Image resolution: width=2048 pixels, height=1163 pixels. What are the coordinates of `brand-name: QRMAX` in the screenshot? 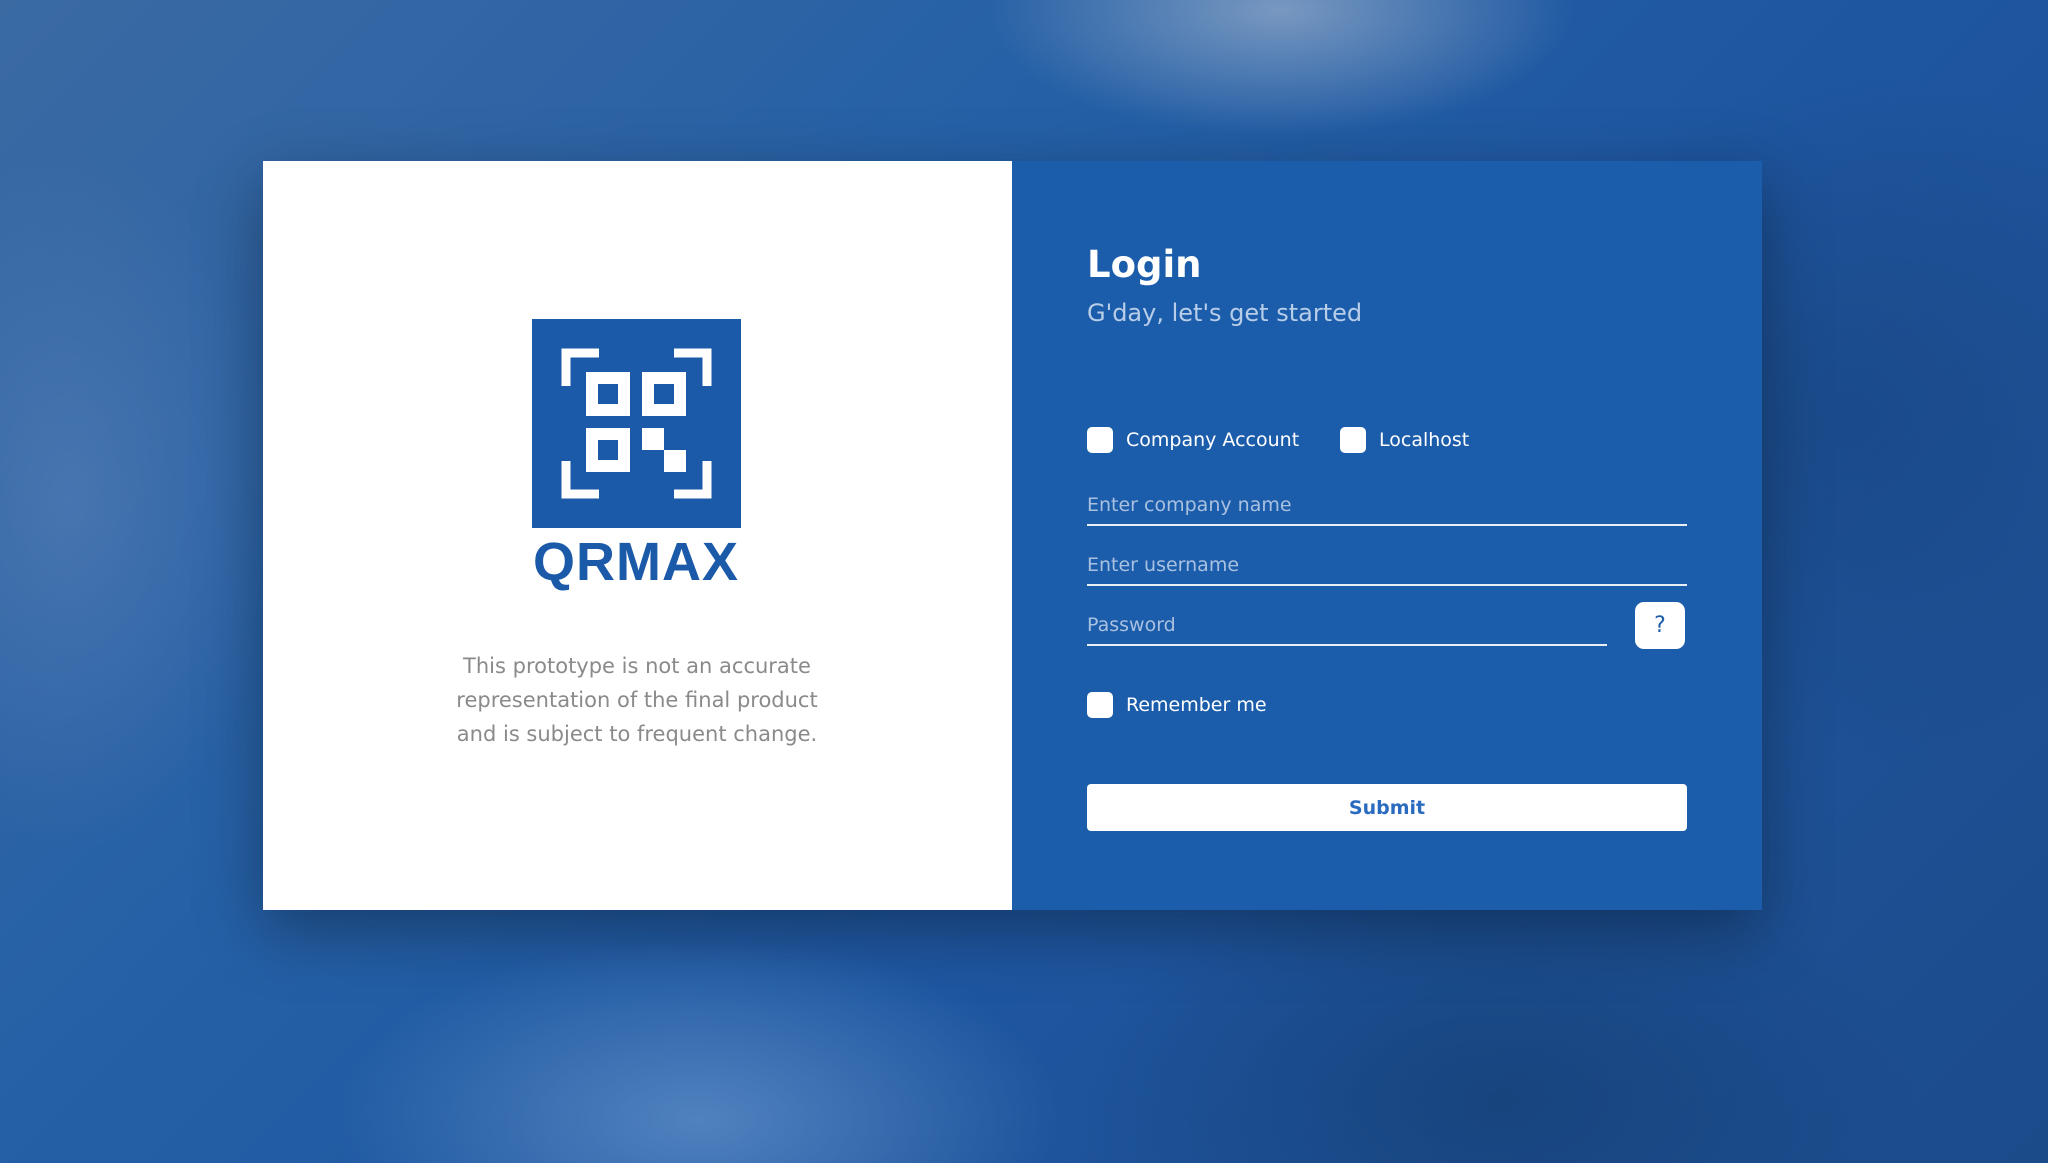 It's located at (636, 562).